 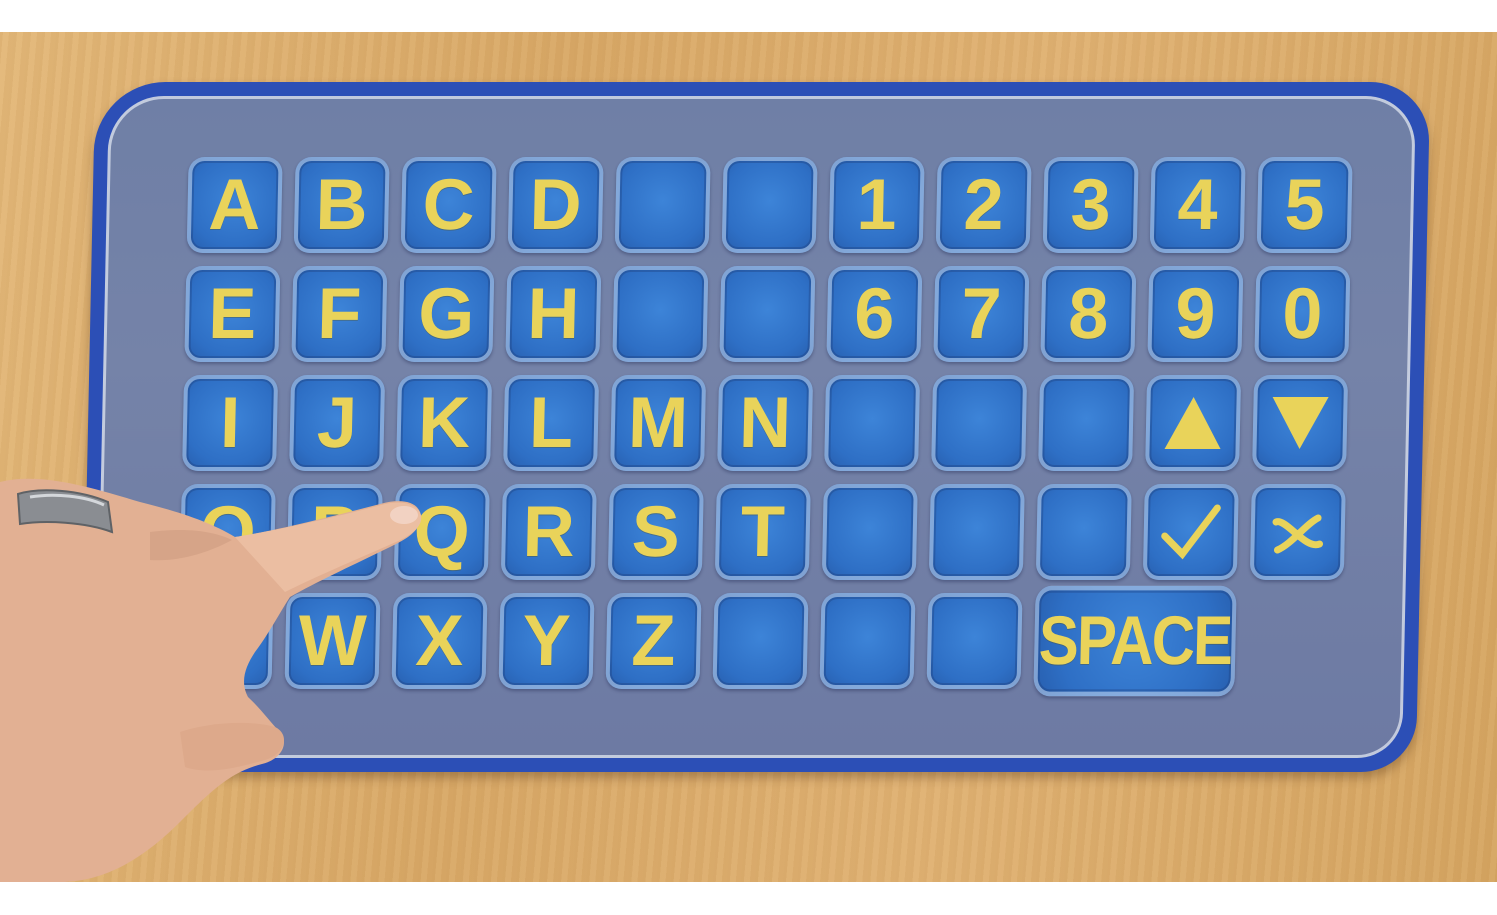 What do you see at coordinates (658, 423) in the screenshot?
I see `key-m: M` at bounding box center [658, 423].